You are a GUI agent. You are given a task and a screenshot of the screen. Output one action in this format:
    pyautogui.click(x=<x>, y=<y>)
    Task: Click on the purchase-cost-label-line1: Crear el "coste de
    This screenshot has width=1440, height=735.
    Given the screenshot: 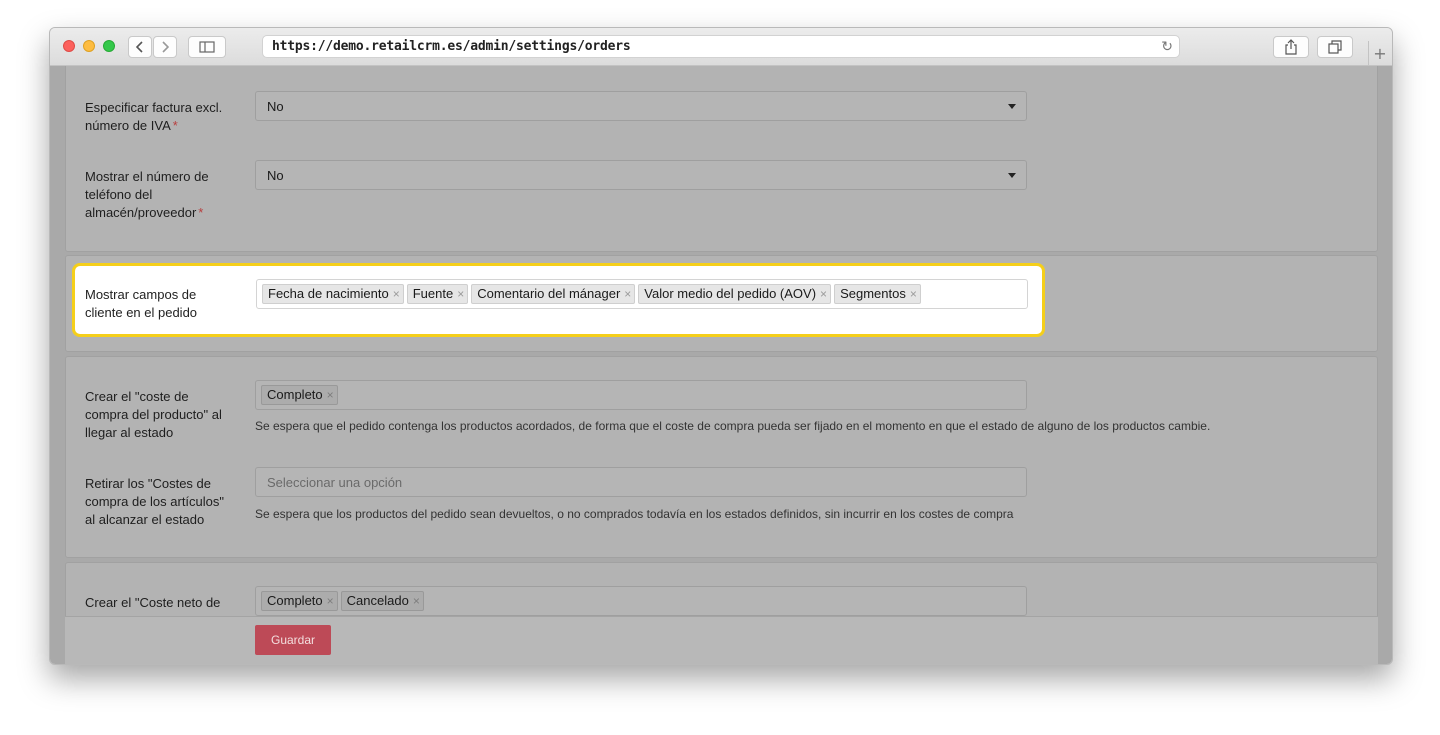 What is the action you would take?
    pyautogui.click(x=137, y=396)
    